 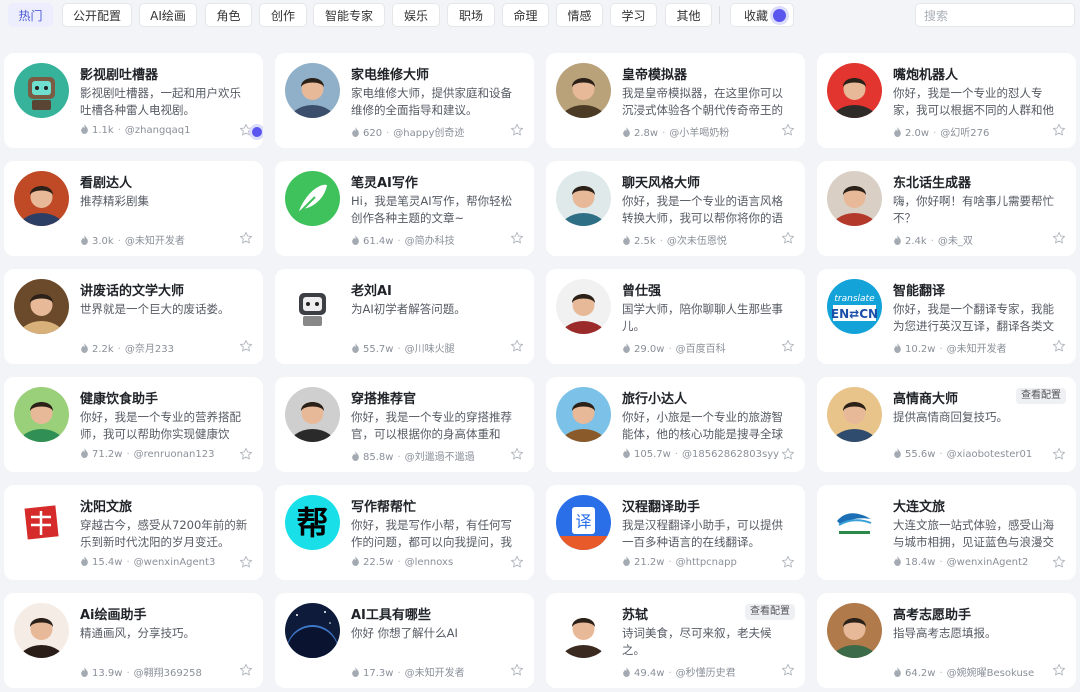 What do you see at coordinates (41, 306) in the screenshot?
I see `writer-icon` at bounding box center [41, 306].